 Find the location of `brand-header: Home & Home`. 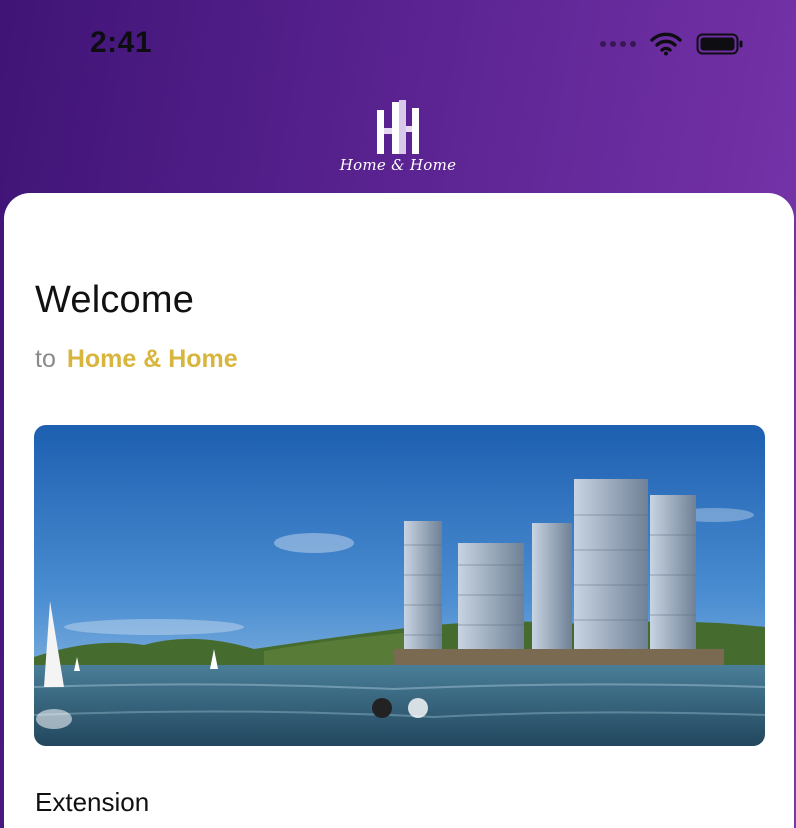

brand-header: Home & Home is located at coordinates (398, 136).